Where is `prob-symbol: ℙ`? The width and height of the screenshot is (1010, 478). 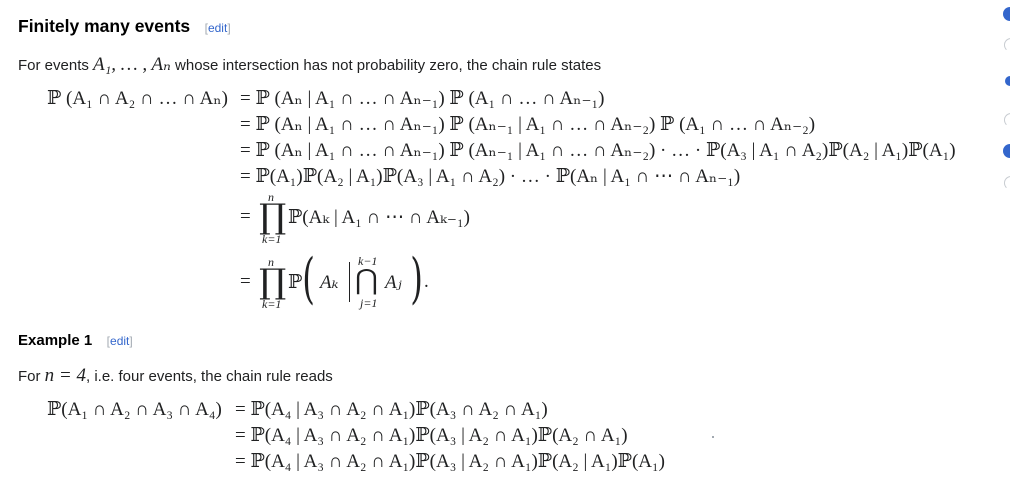
prob-symbol: ℙ is located at coordinates (295, 282).